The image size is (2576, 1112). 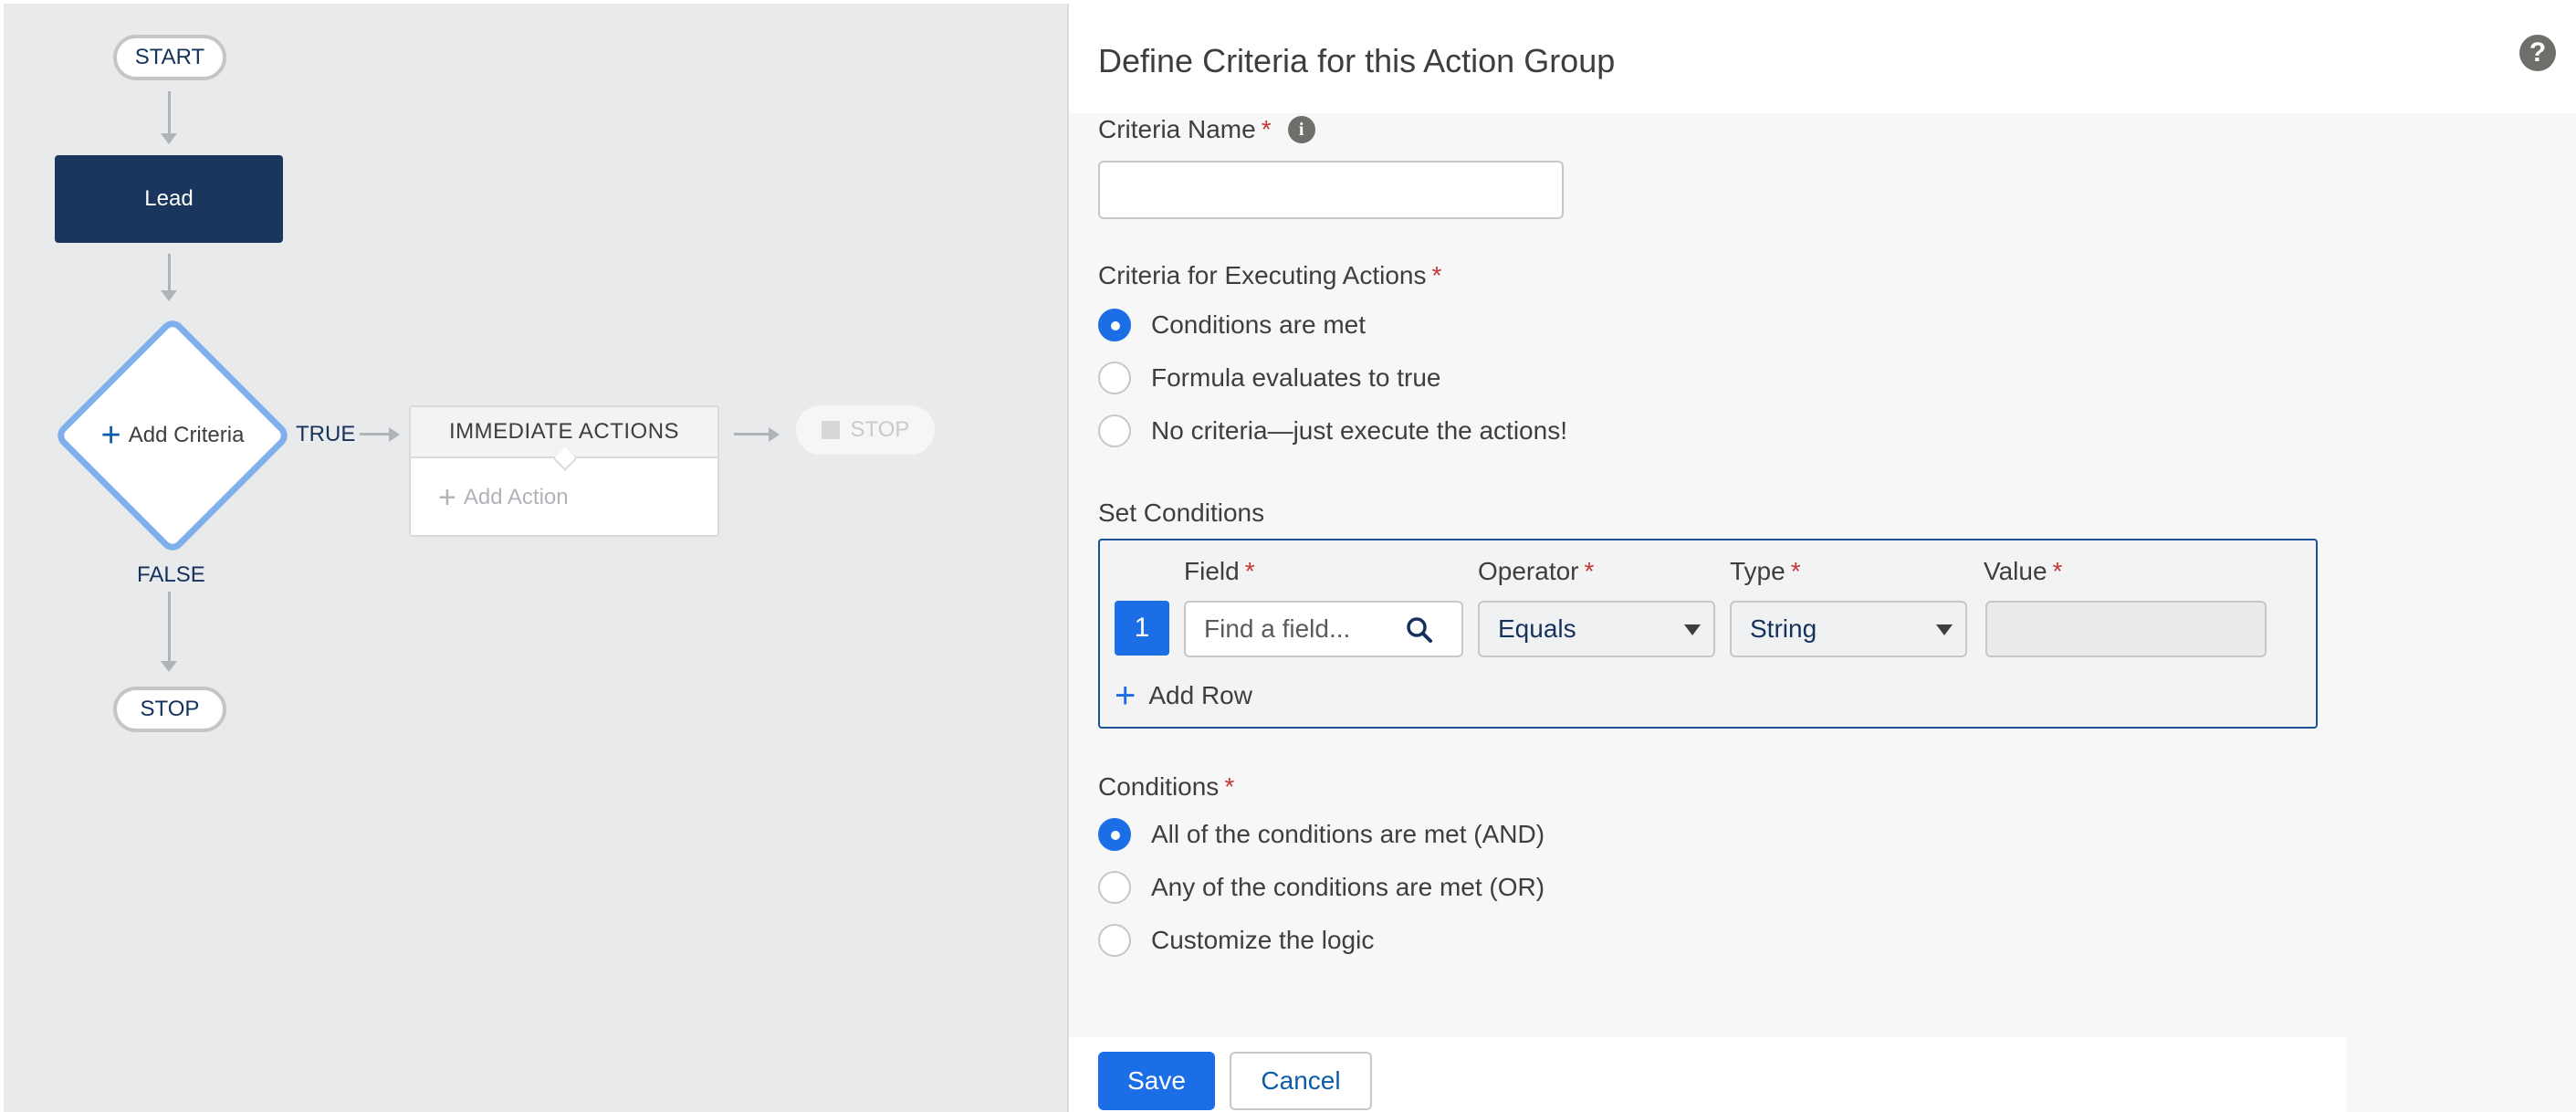 I want to click on add-criteria-label: Add Criteria, so click(x=187, y=435).